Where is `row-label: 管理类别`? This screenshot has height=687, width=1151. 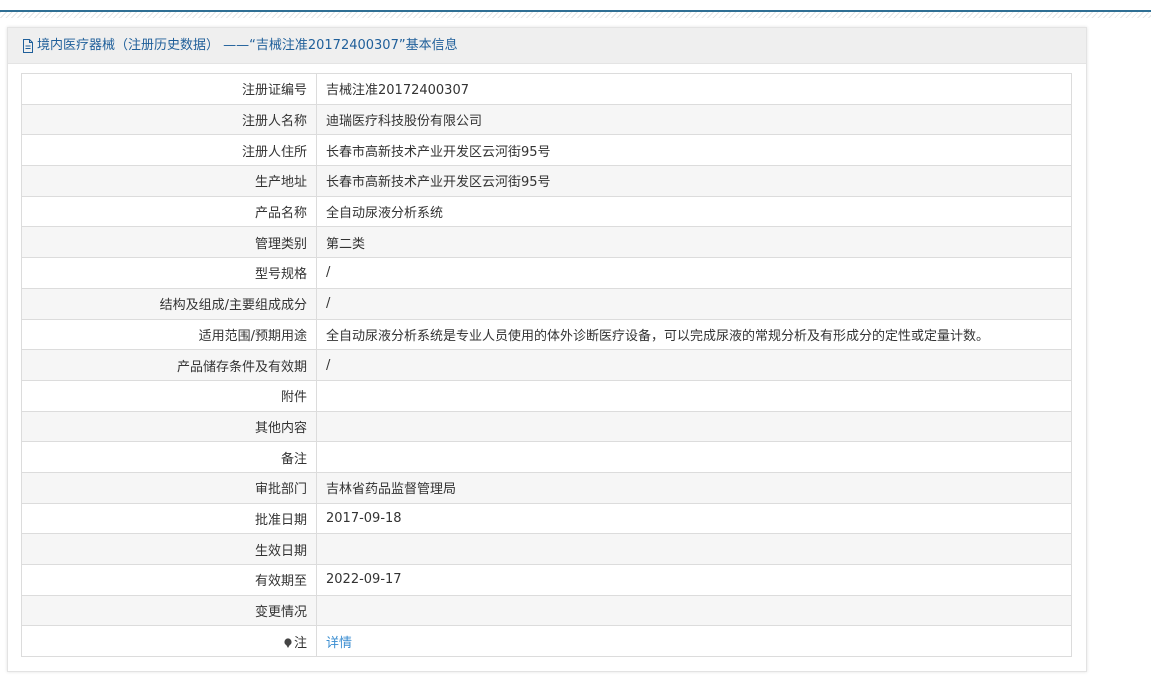
row-label: 管理类别 is located at coordinates (169, 242).